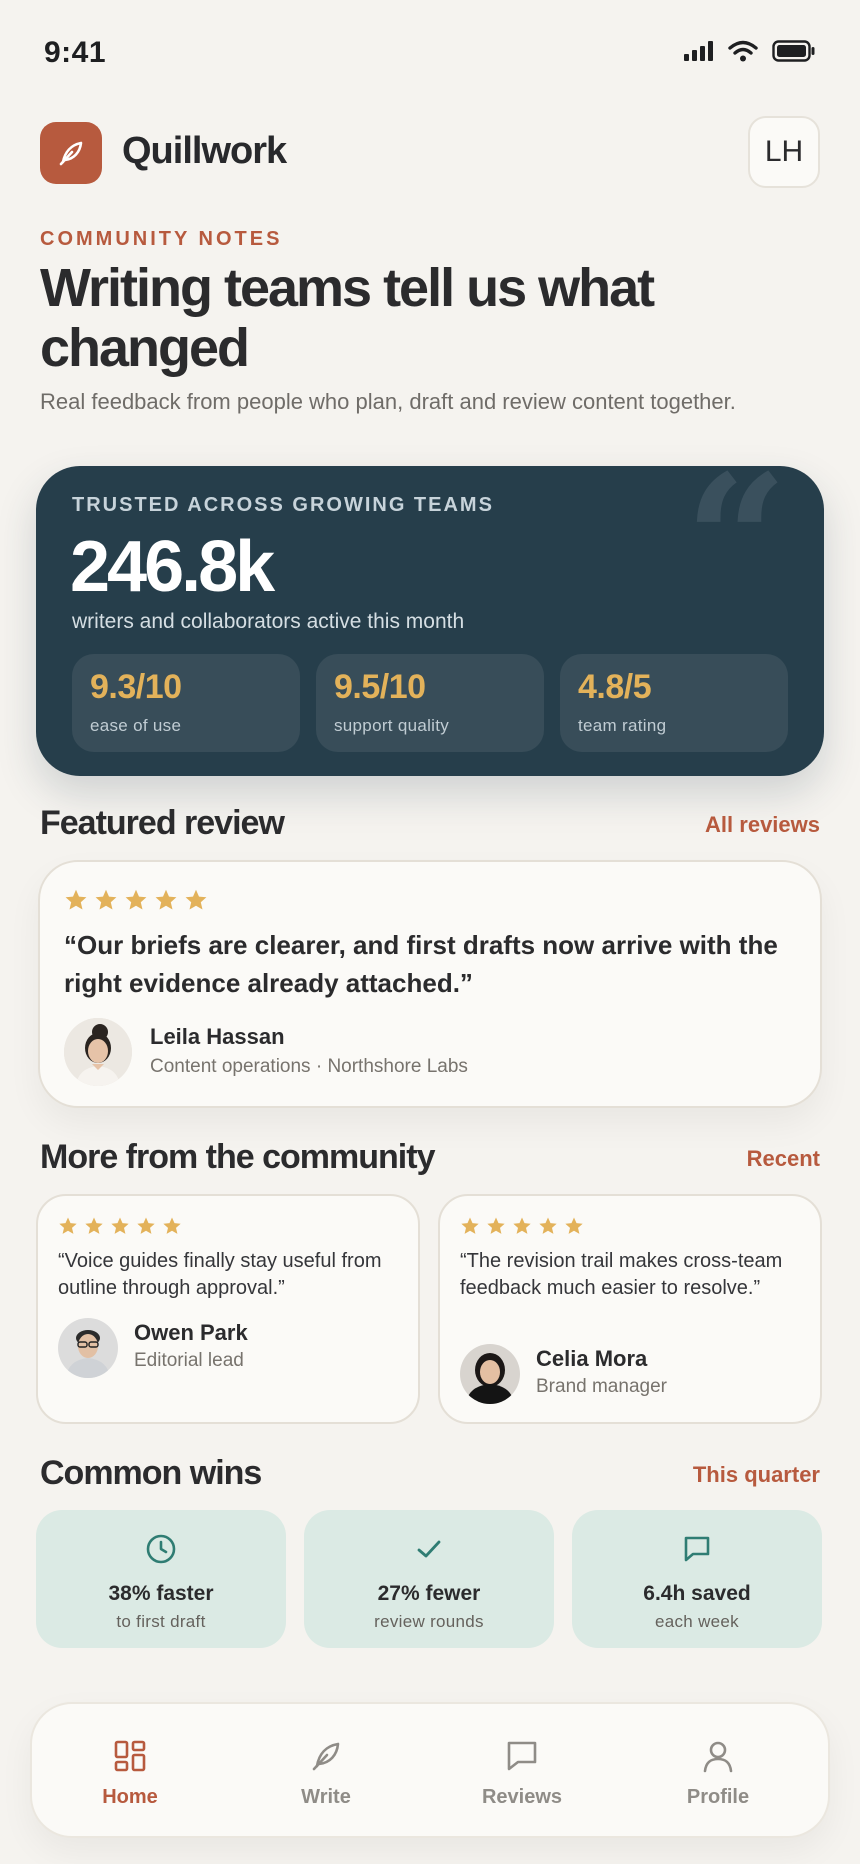 The height and width of the screenshot is (1864, 860). I want to click on metric-value: 9.5/10, so click(380, 687).